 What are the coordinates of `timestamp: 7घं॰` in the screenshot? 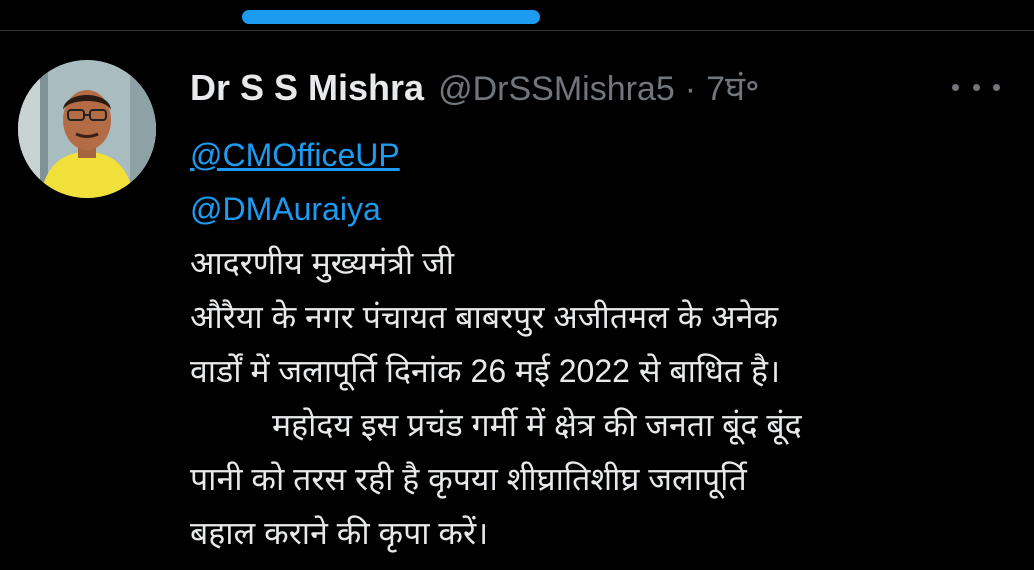 It's located at (733, 87).